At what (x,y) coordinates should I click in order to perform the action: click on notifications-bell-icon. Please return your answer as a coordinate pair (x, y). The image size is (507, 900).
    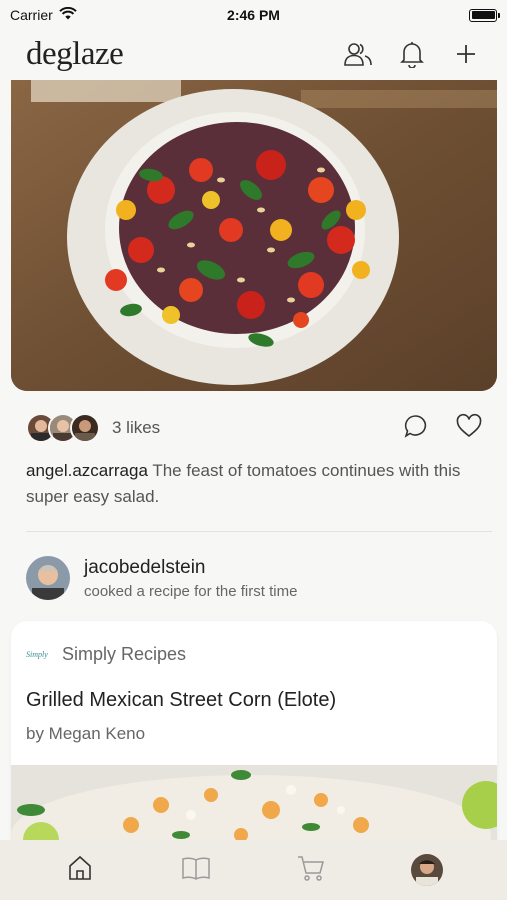
    Looking at the image, I should click on (412, 54).